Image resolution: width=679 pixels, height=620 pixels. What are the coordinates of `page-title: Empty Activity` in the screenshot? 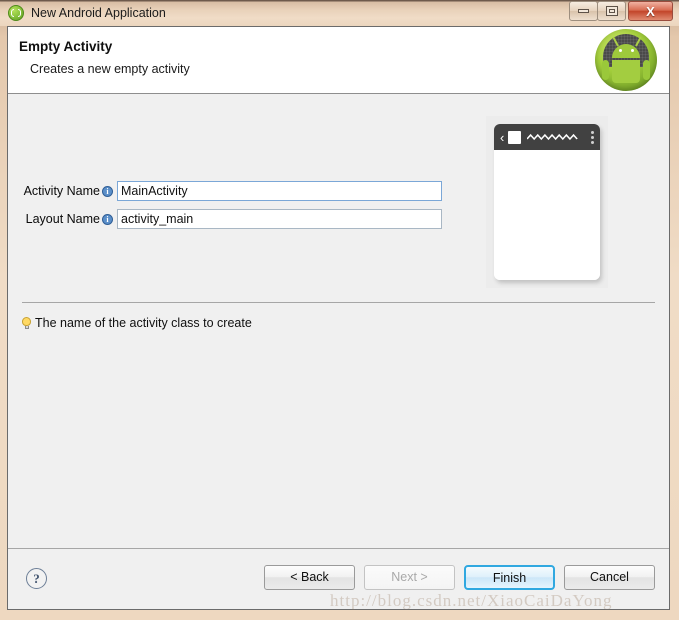 It's located at (66, 46).